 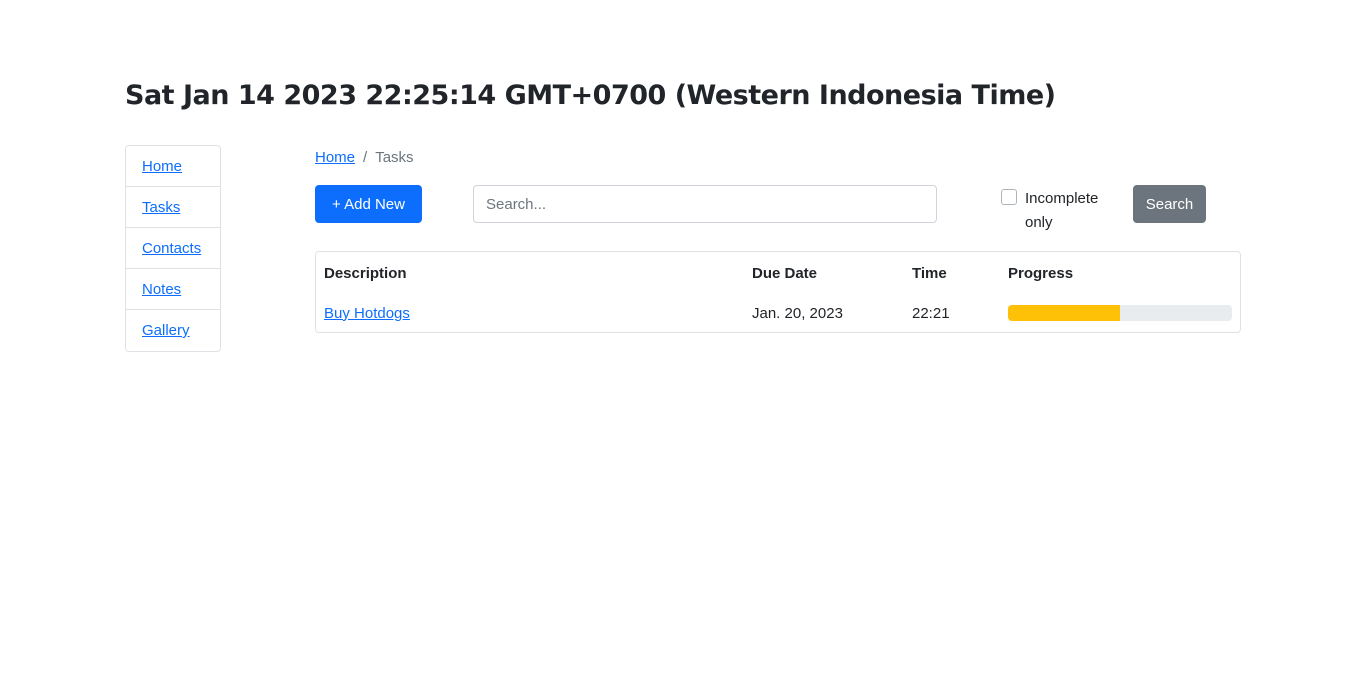 What do you see at coordinates (173, 207) in the screenshot?
I see `sidebar-item-tasks: Tasks` at bounding box center [173, 207].